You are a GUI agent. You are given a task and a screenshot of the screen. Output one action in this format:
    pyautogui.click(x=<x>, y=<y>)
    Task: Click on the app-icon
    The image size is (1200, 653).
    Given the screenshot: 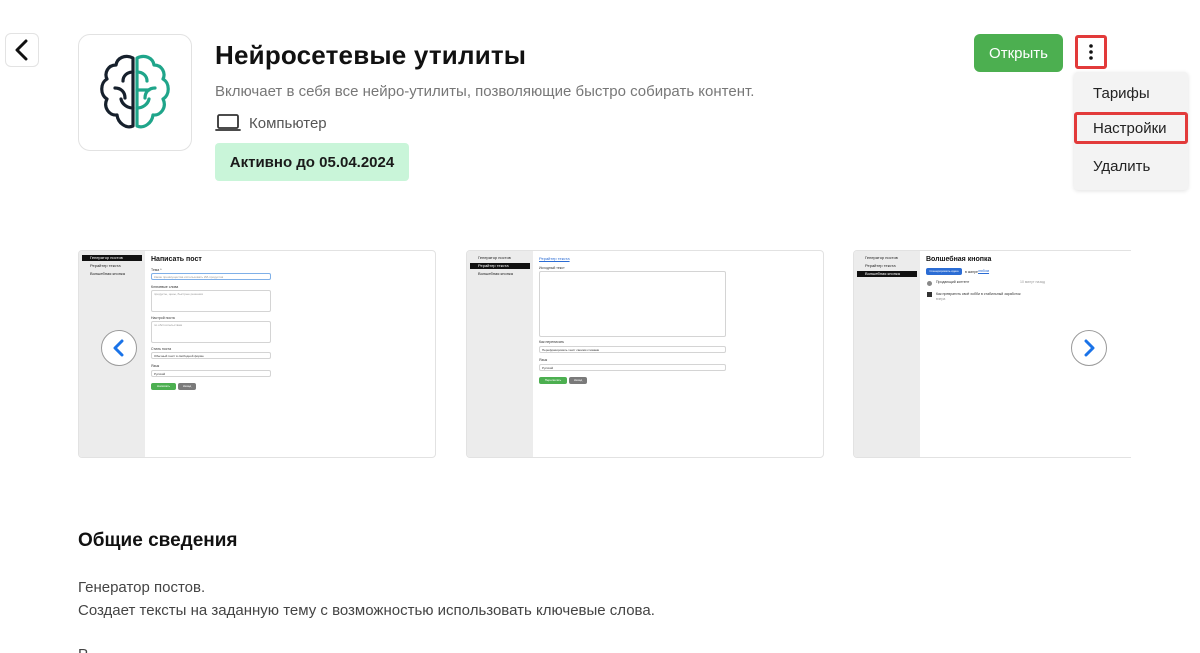 What is the action you would take?
    pyautogui.click(x=135, y=92)
    